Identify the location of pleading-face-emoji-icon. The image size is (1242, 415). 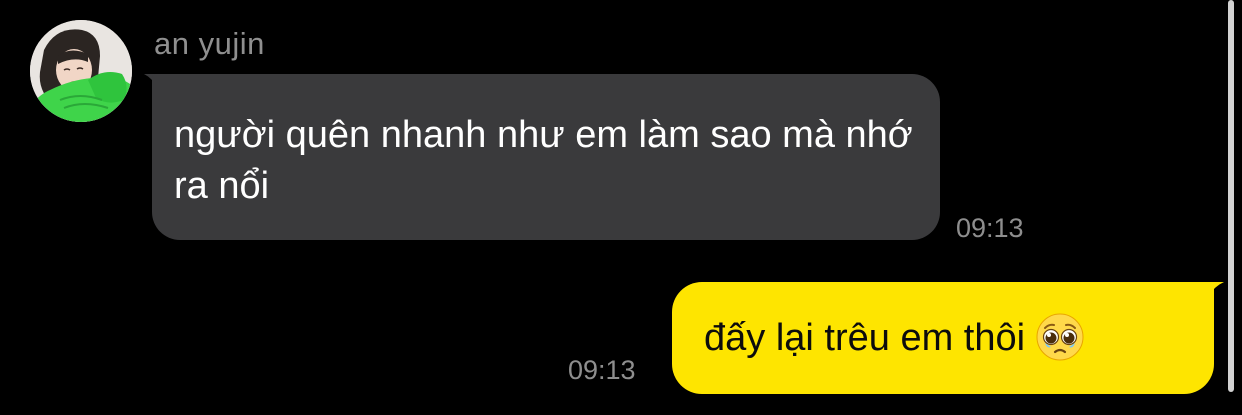
(1060, 337).